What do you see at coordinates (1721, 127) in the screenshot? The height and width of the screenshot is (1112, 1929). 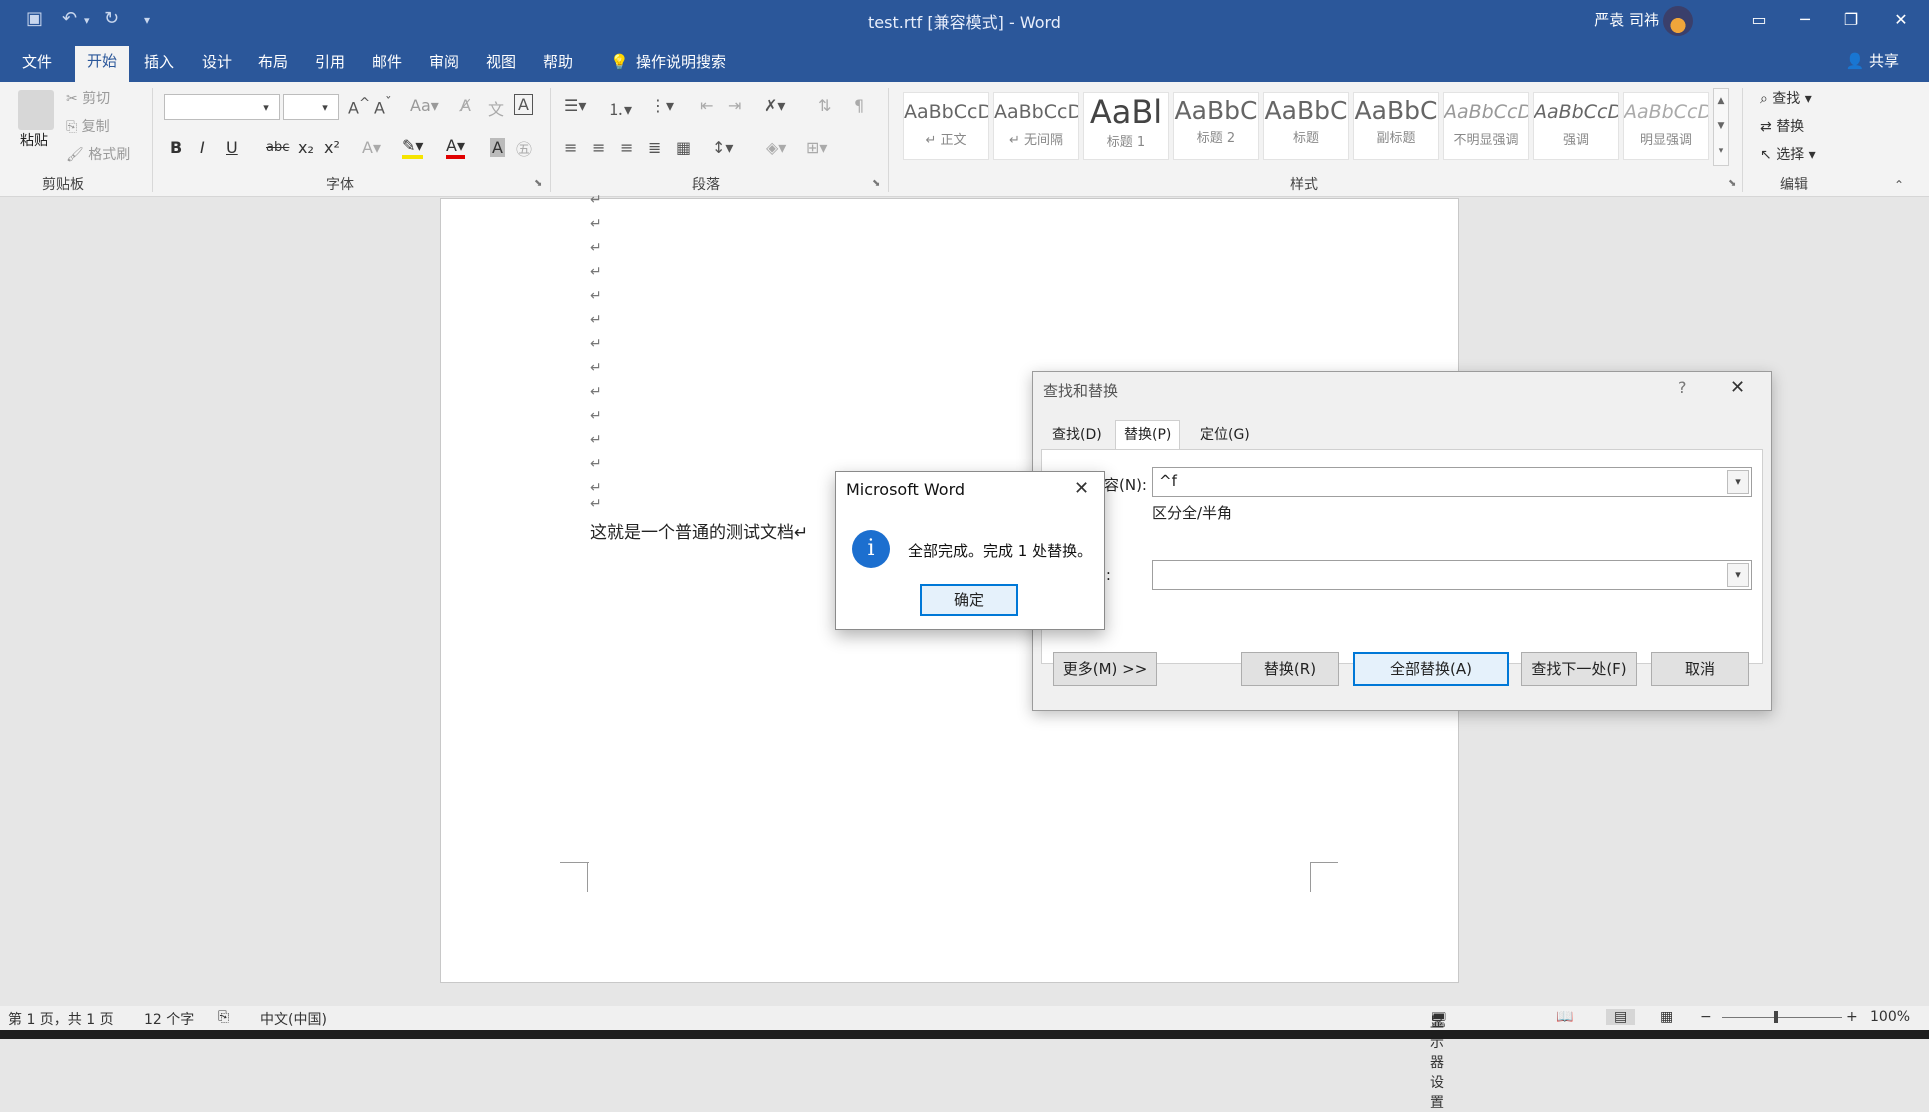 I see `styles-scroll: ▲ ▼ ▾` at bounding box center [1721, 127].